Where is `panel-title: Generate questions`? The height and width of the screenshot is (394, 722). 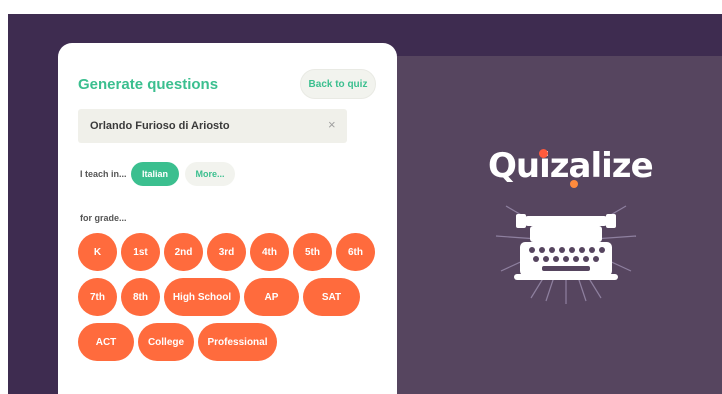 panel-title: Generate questions is located at coordinates (148, 84).